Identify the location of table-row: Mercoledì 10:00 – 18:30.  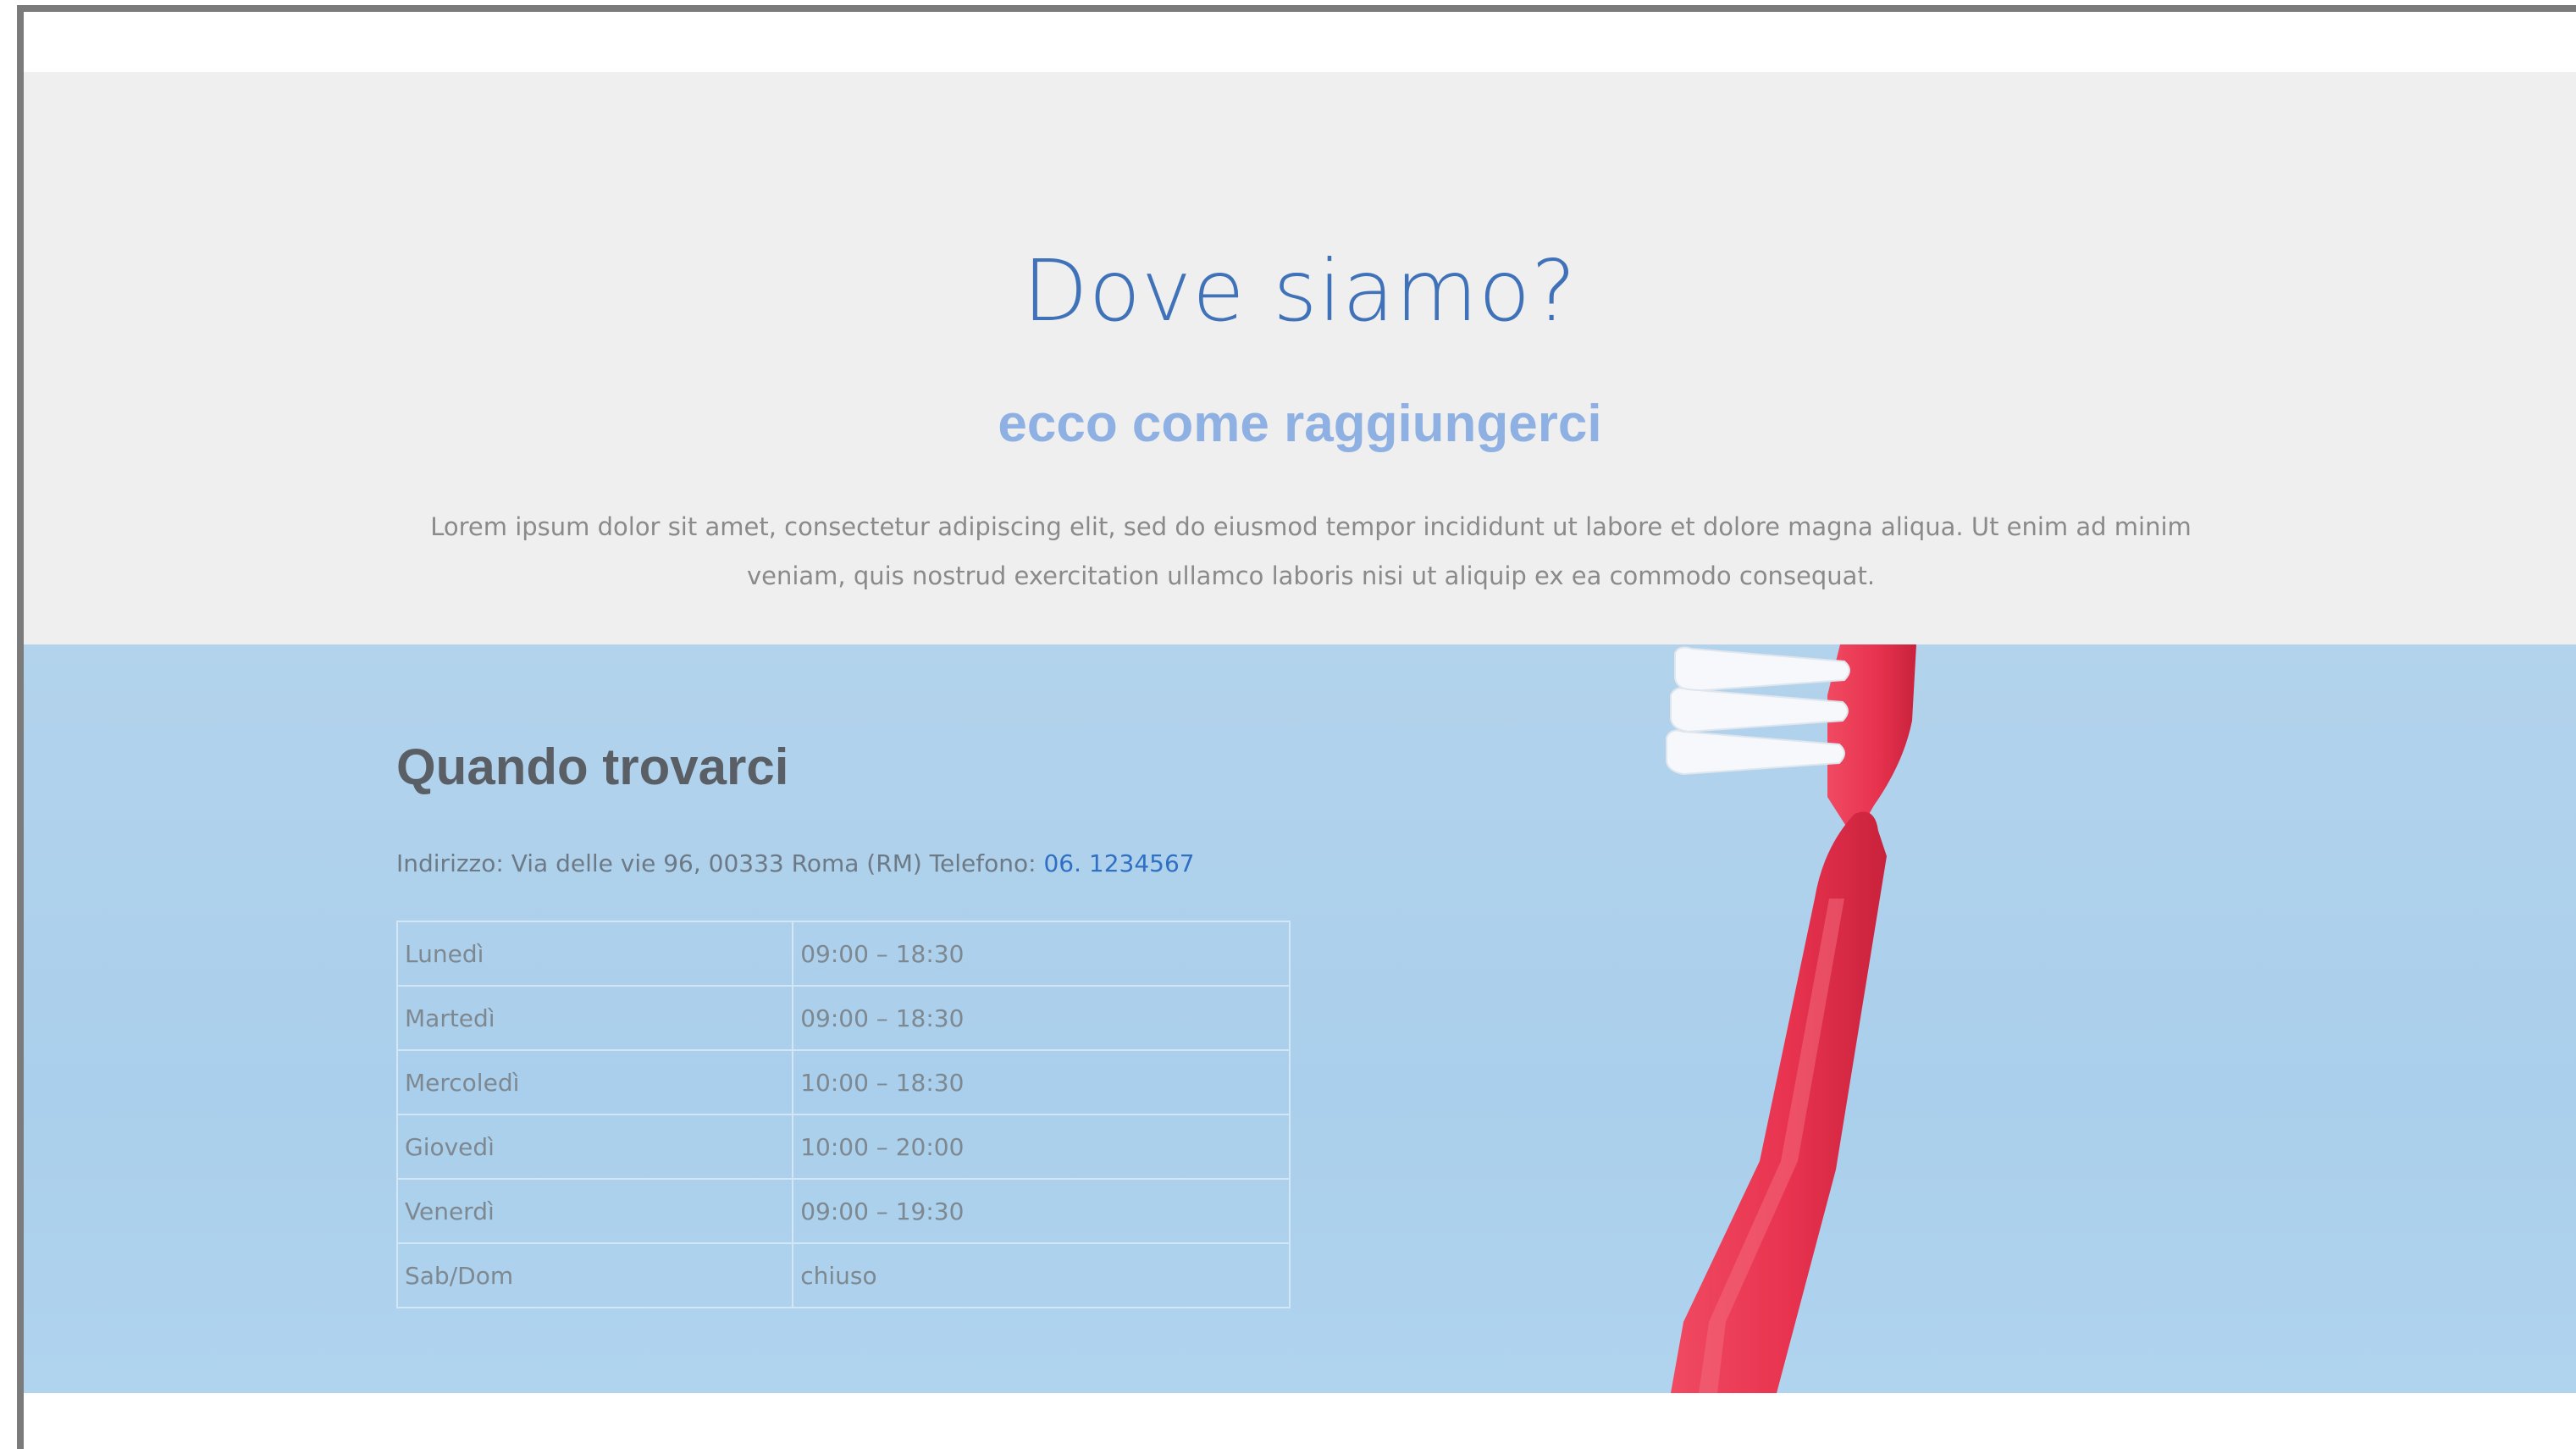
(843, 1082).